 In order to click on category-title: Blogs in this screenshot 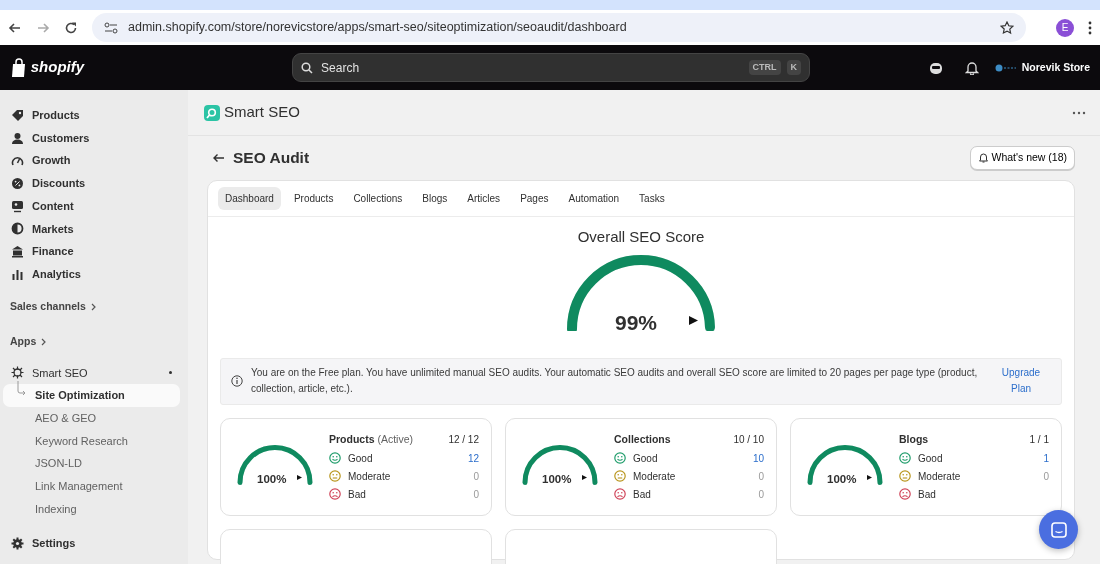, I will do `click(914, 439)`.